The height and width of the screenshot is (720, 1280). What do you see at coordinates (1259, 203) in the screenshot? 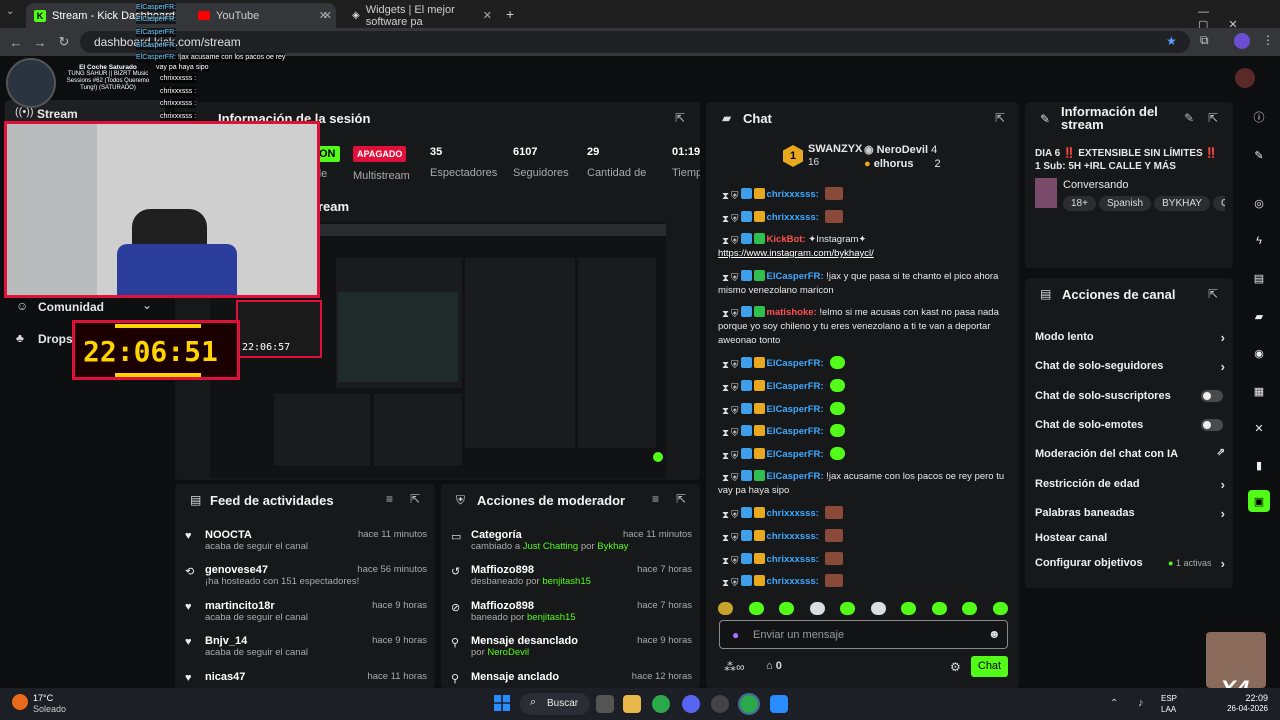
I see `camera-icon: ◎` at bounding box center [1259, 203].